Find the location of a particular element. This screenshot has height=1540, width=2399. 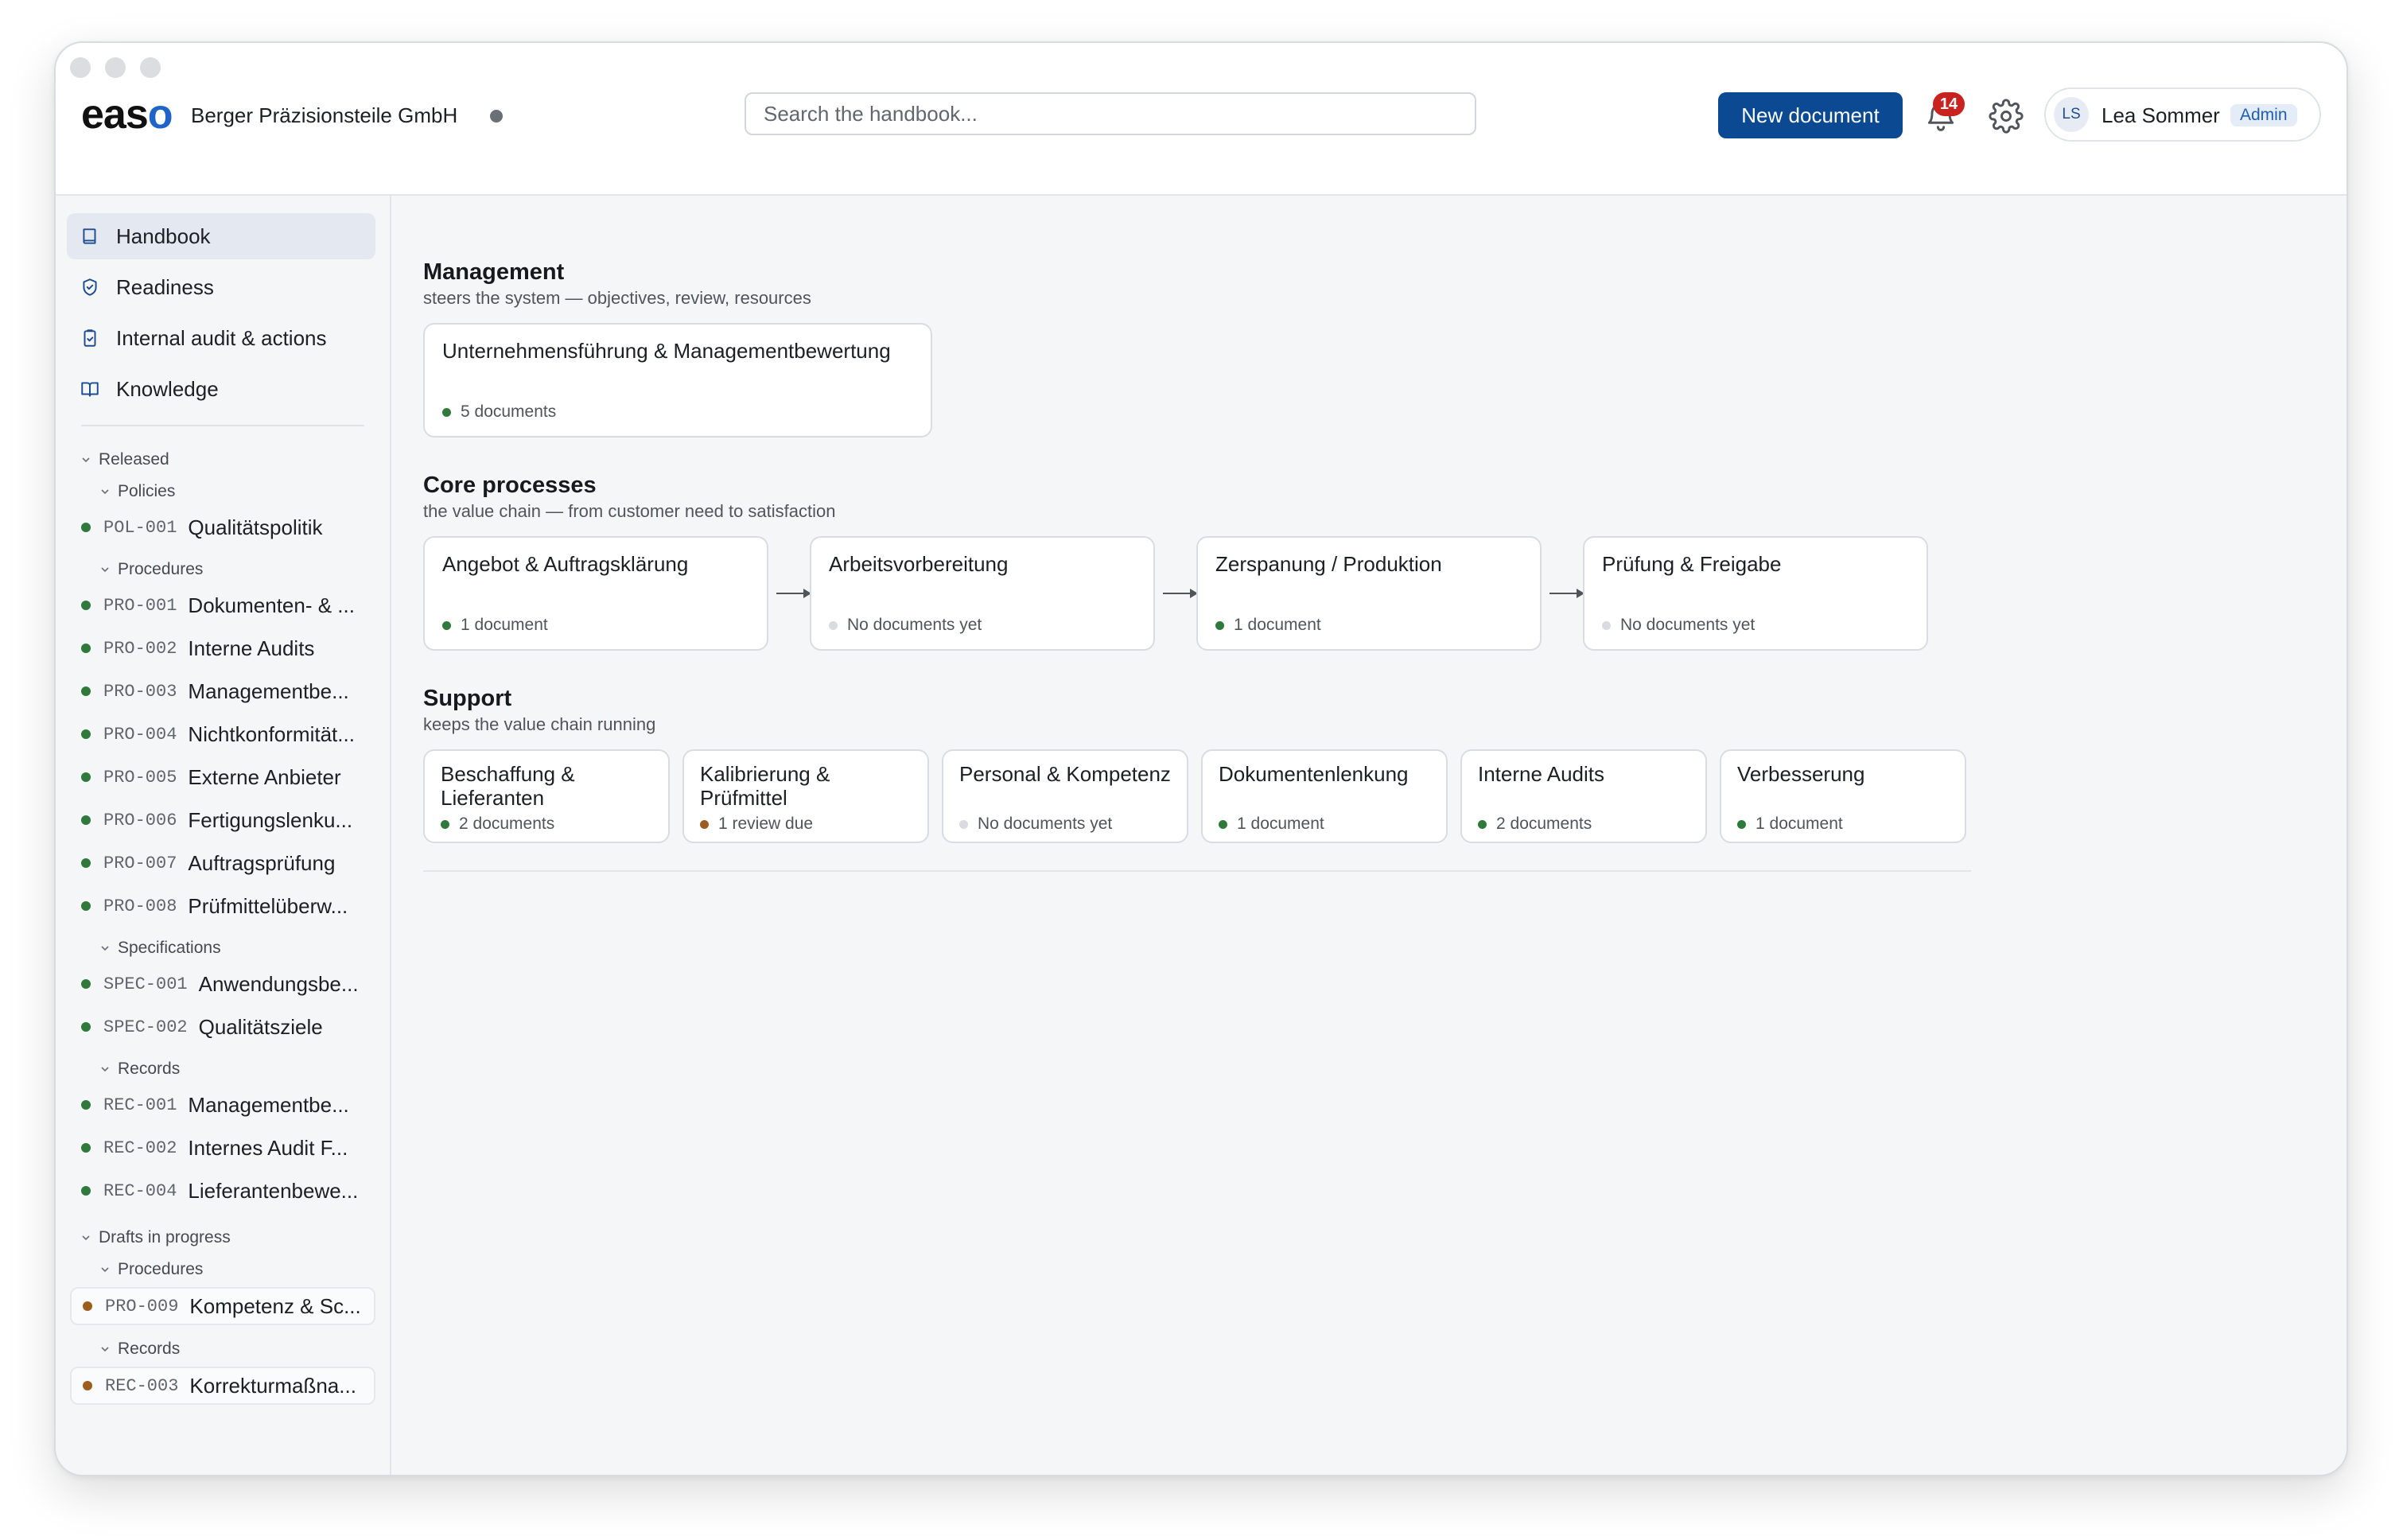

doc-code: SPEC-002 is located at coordinates (145, 1027).